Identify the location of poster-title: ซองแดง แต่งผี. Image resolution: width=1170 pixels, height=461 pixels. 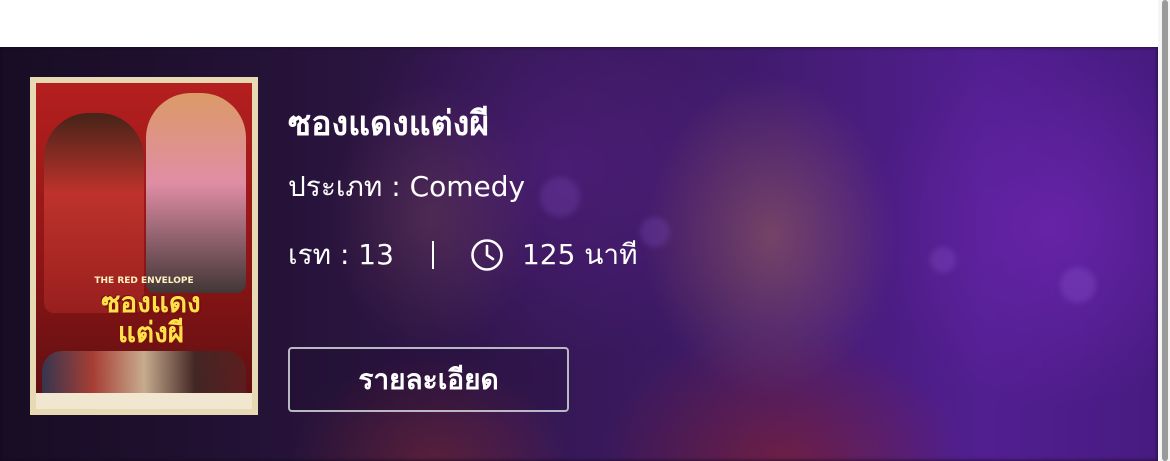
(151, 318).